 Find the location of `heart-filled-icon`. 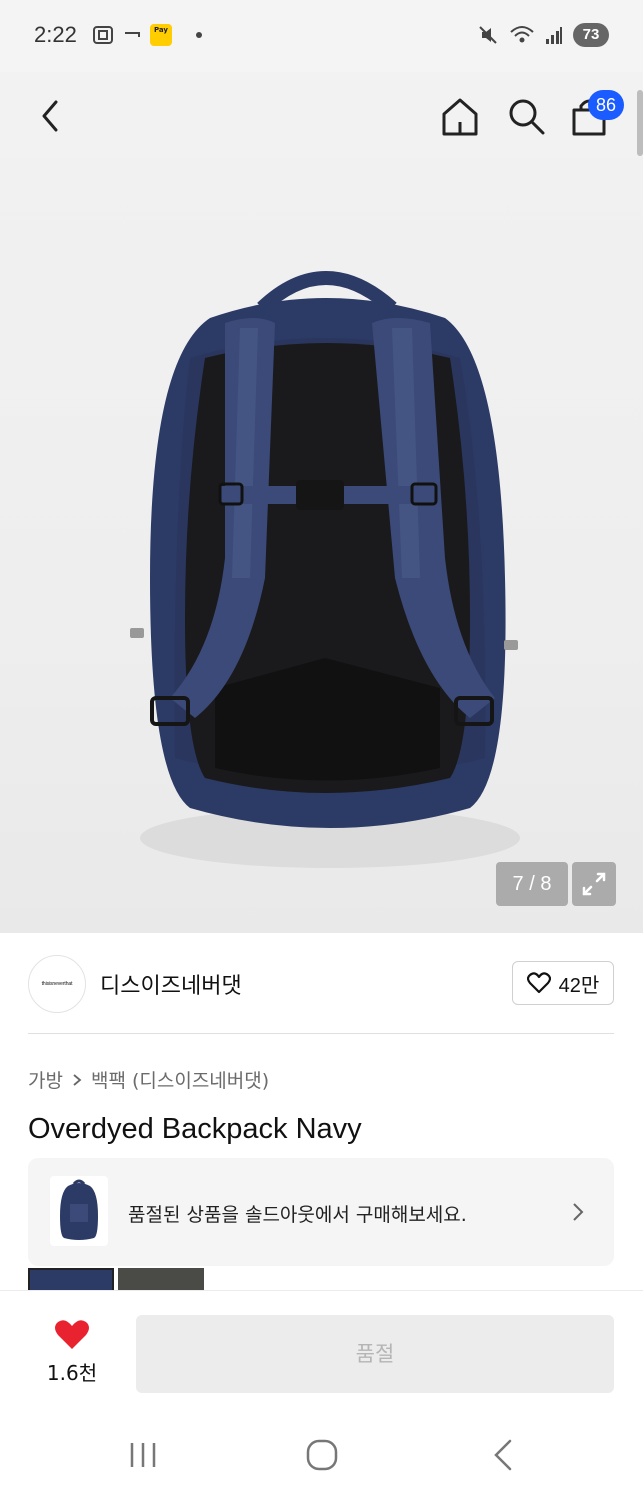

heart-filled-icon is located at coordinates (72, 1334).